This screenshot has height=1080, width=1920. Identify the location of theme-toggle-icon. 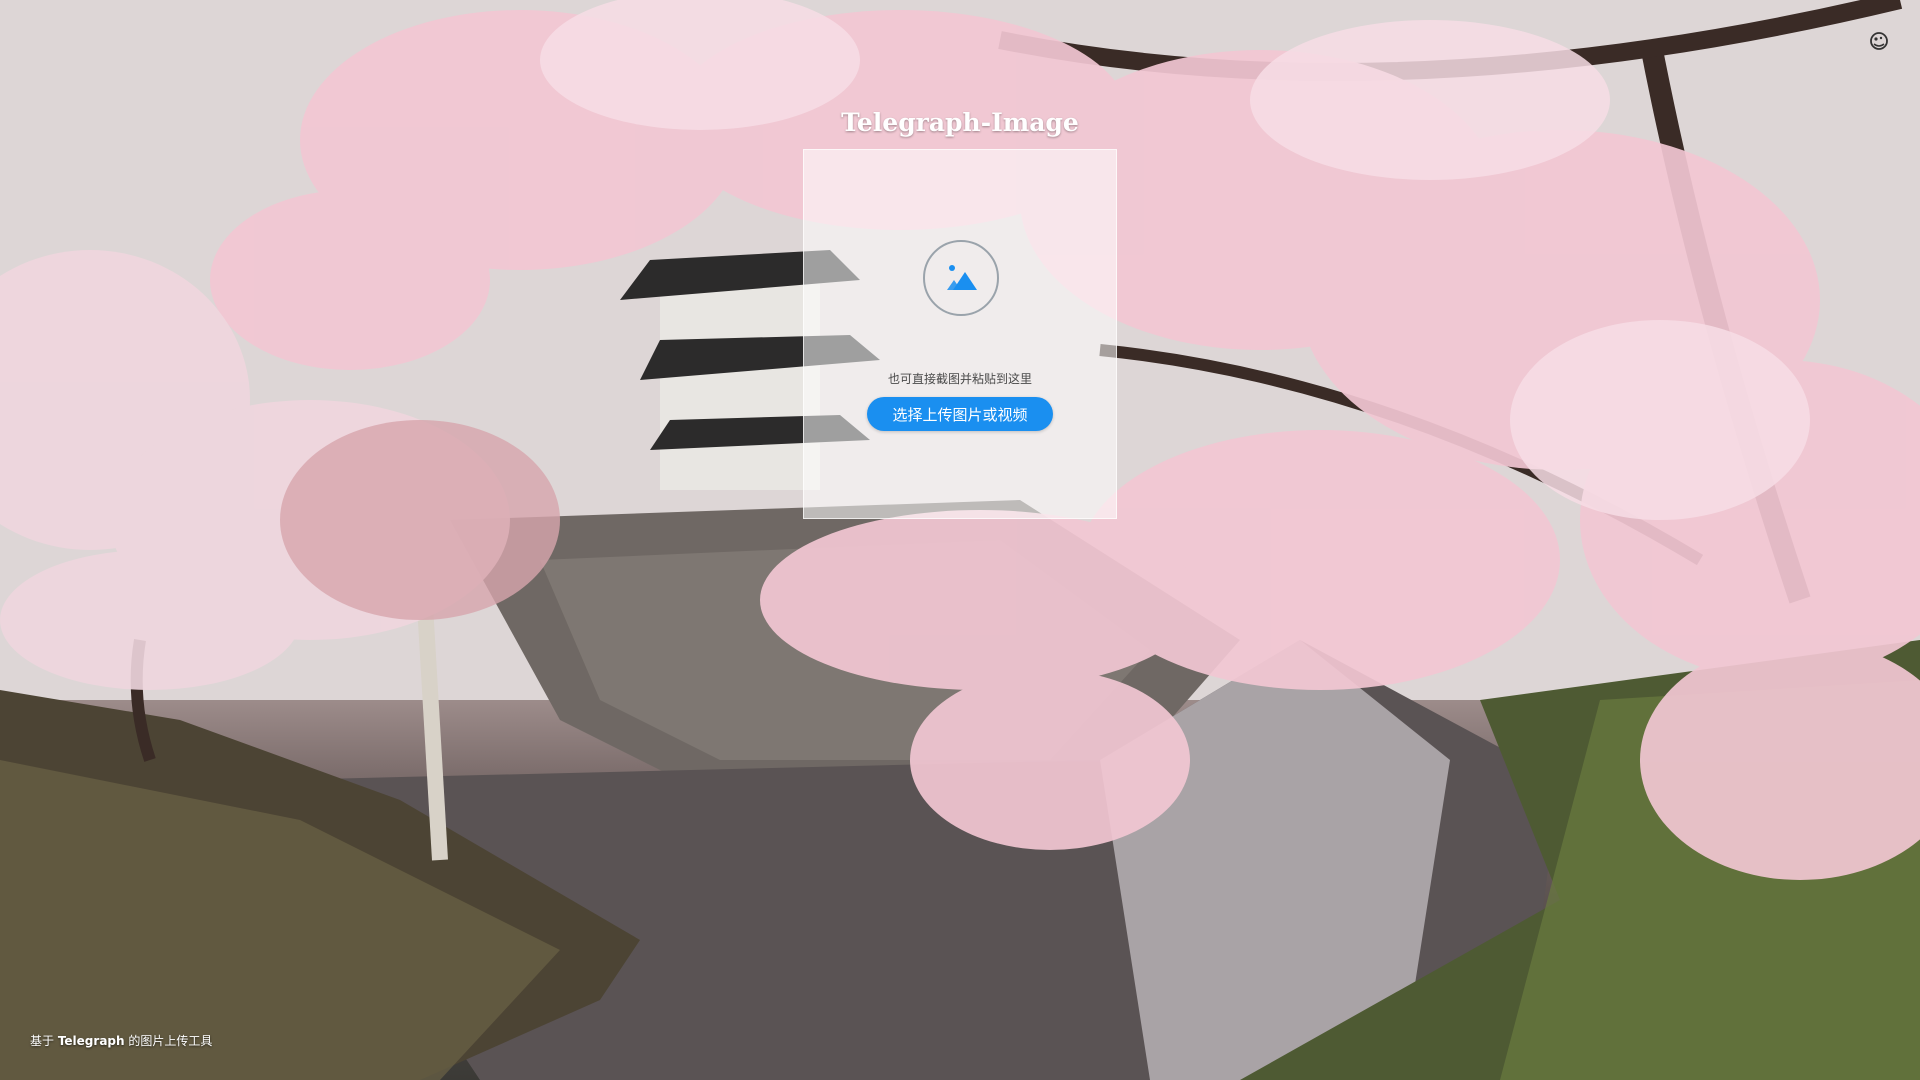
(1879, 41).